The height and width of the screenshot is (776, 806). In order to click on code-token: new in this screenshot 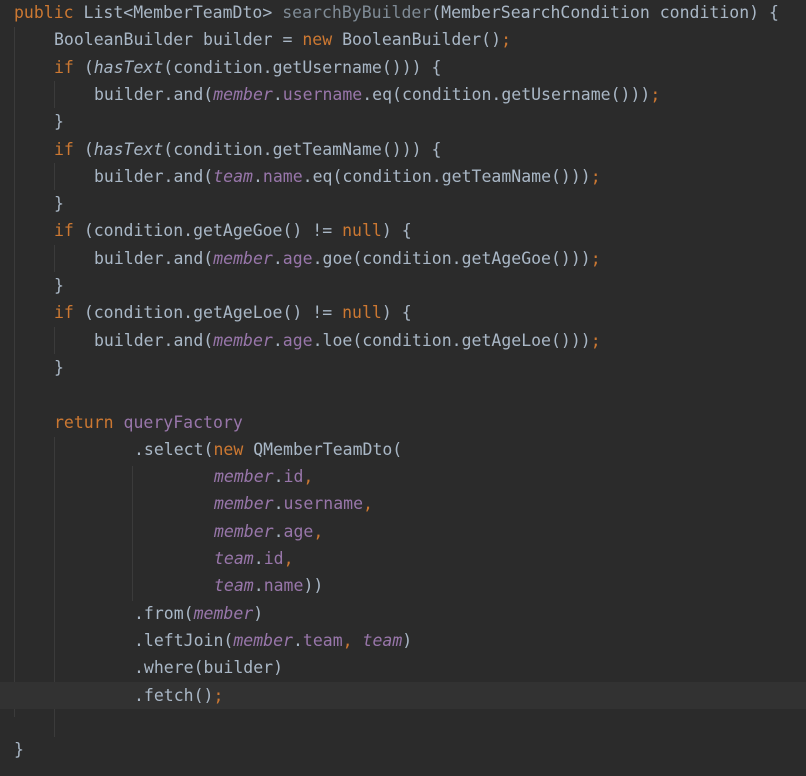, I will do `click(233, 449)`.